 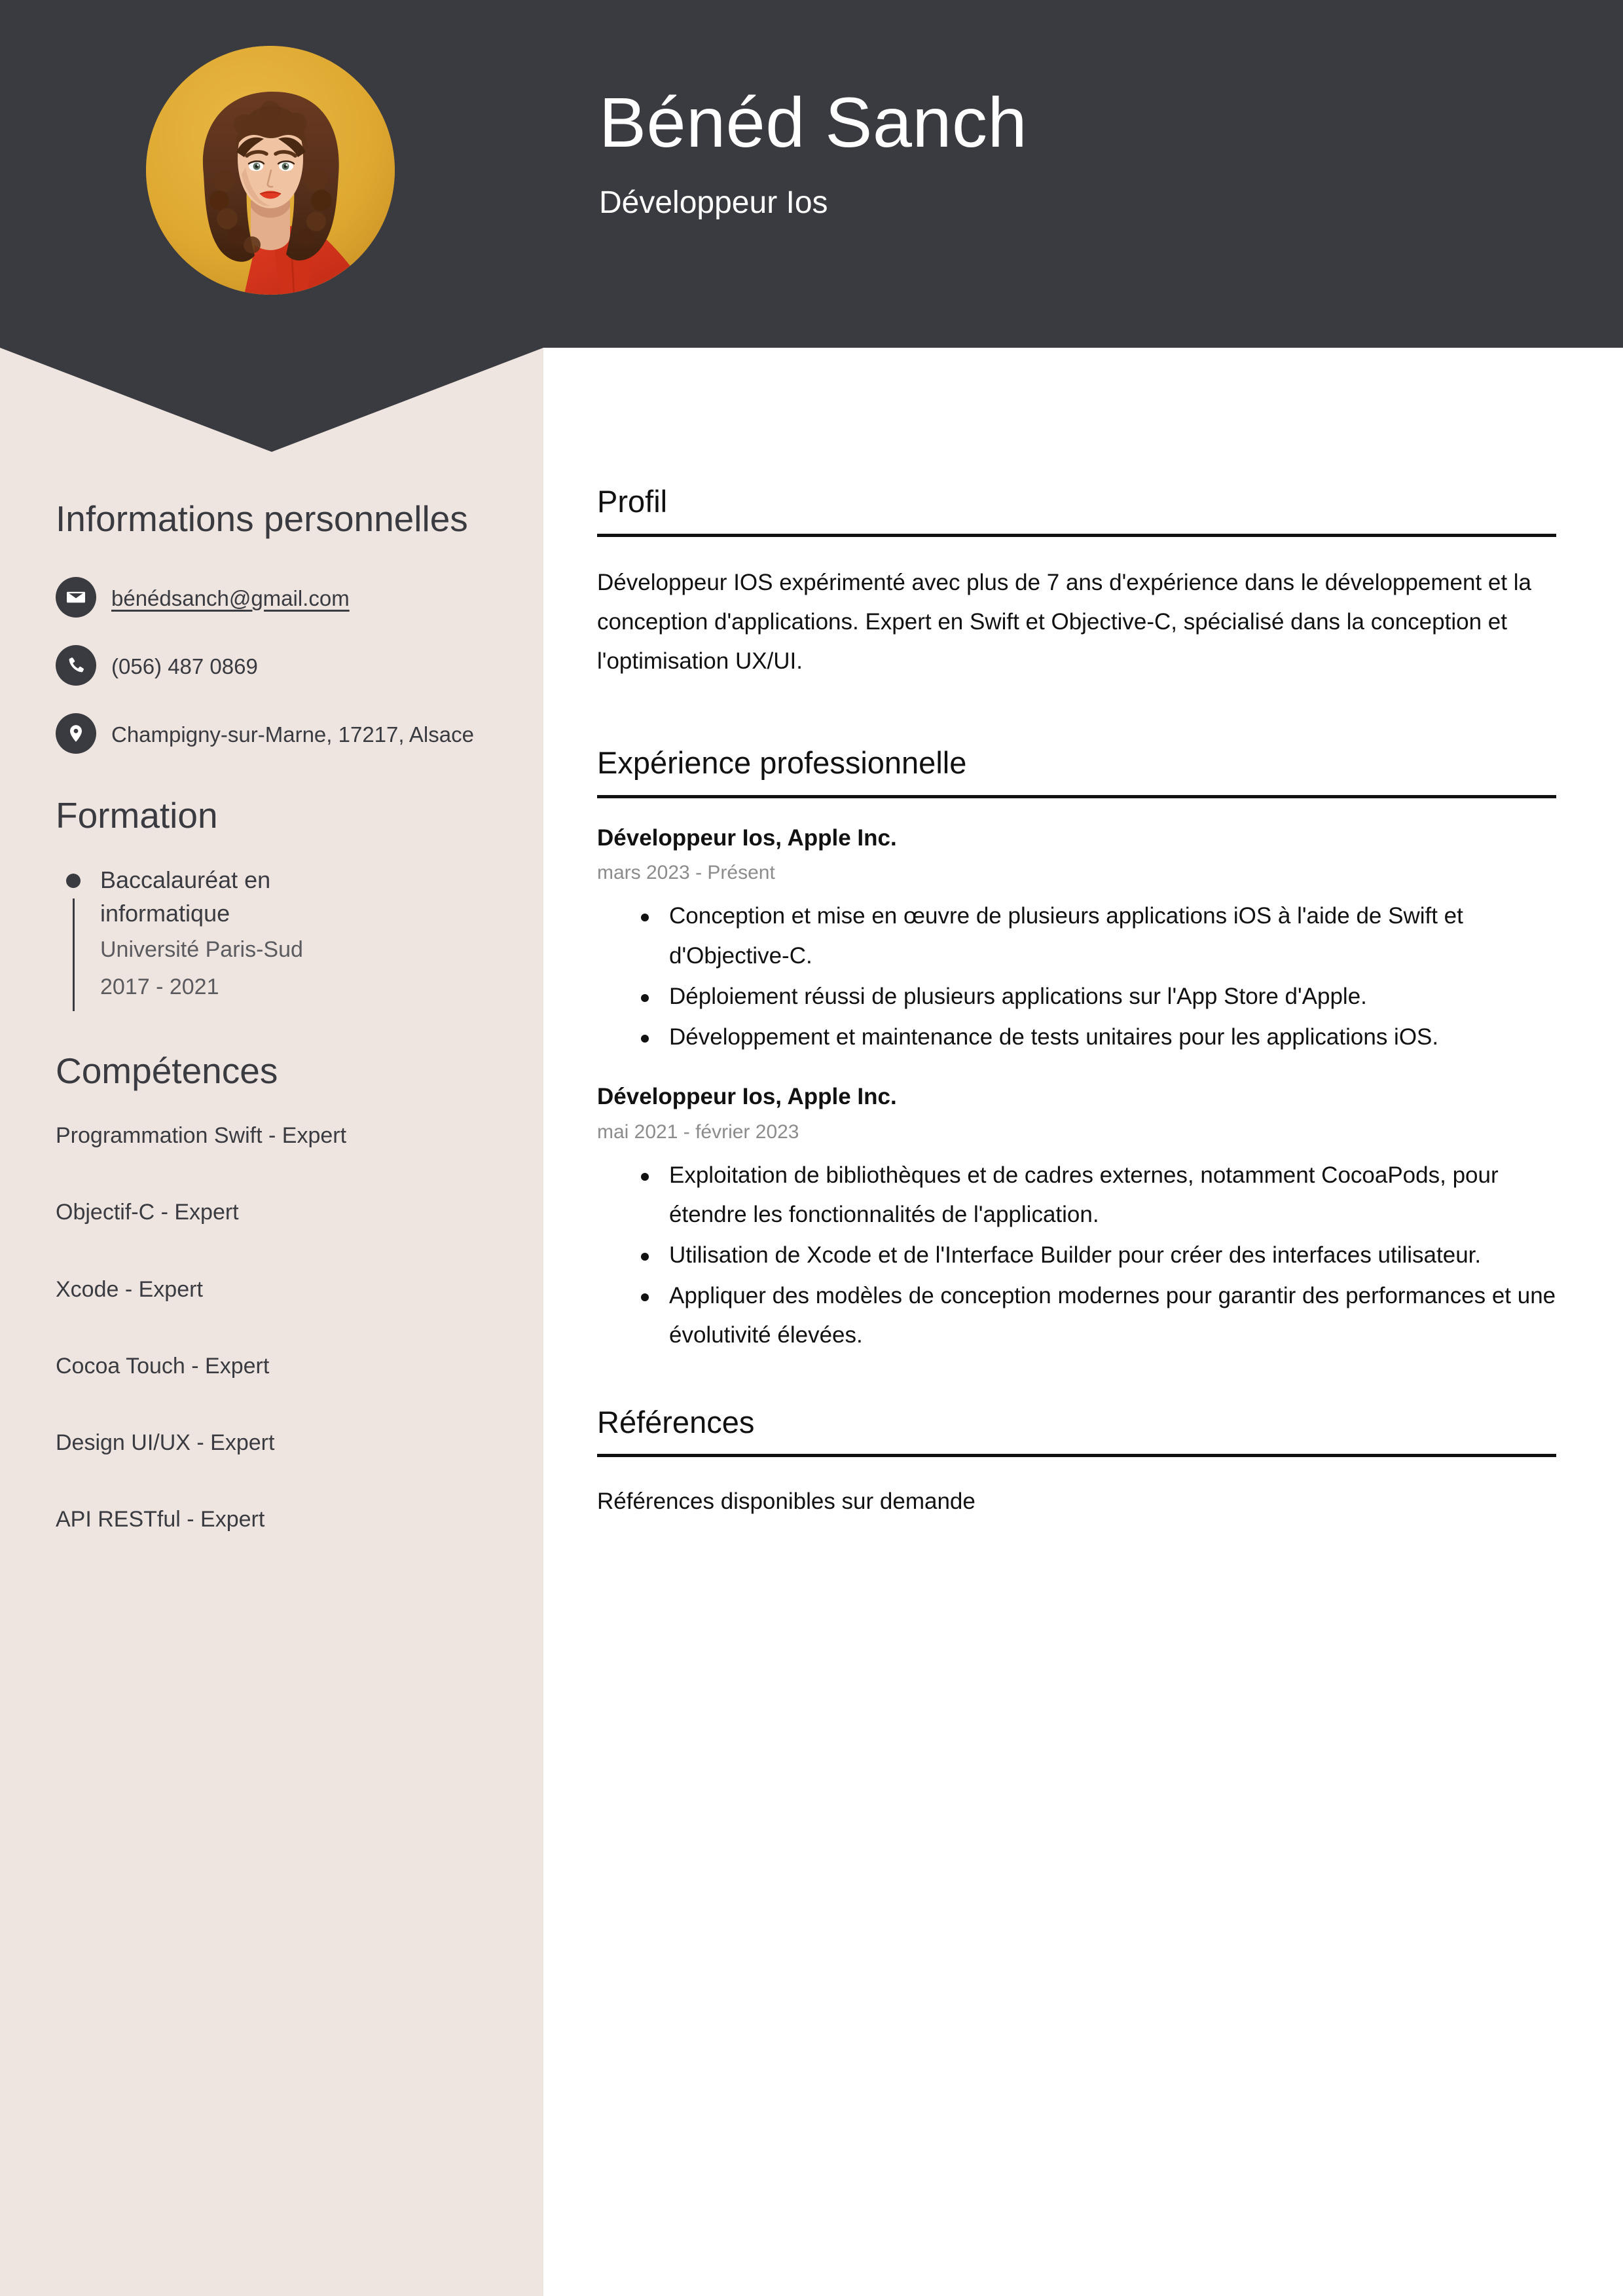 I want to click on contact-item-address: Champigny-sur-Marne, 17217, Alsace, so click(x=275, y=734).